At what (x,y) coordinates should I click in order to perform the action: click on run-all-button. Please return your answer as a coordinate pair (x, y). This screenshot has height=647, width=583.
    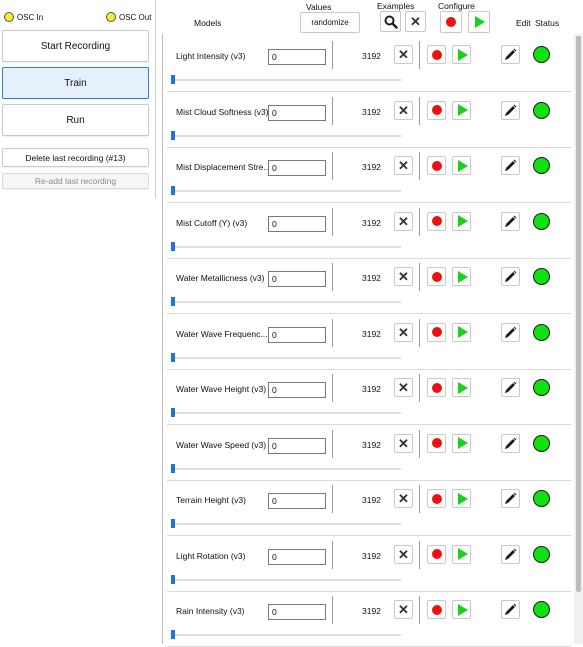
    Looking at the image, I should click on (479, 22).